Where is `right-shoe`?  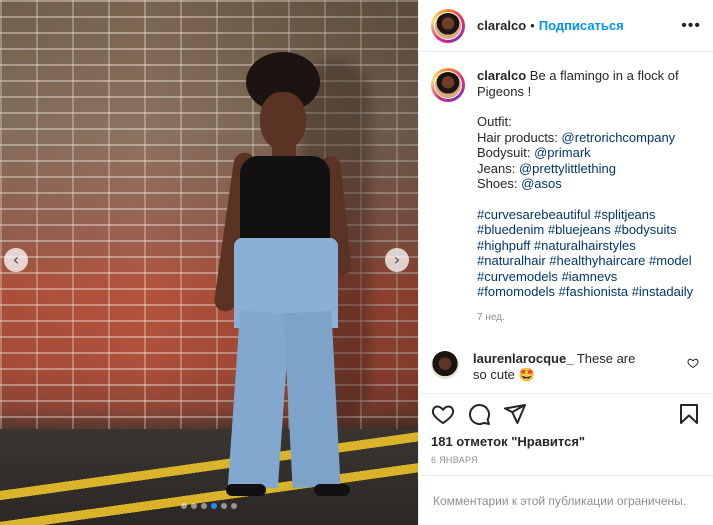 right-shoe is located at coordinates (332, 490).